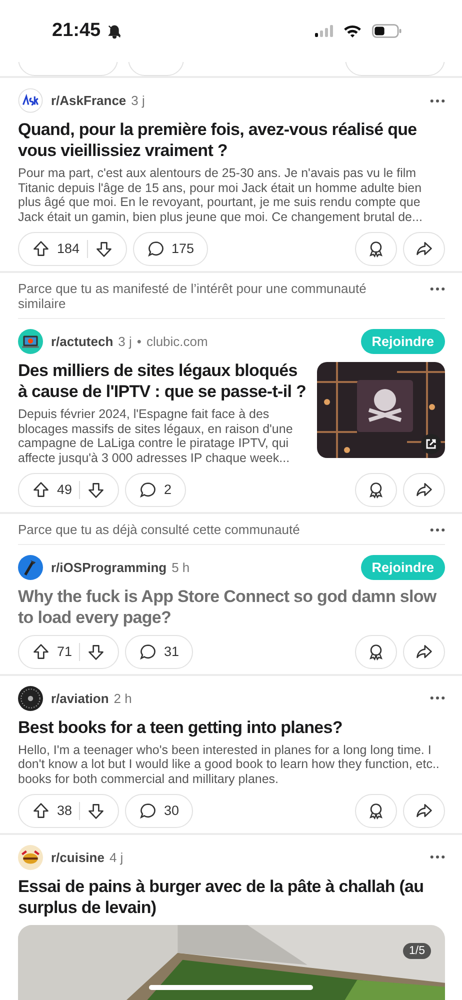 Image resolution: width=462 pixels, height=1000 pixels. What do you see at coordinates (77, 857) in the screenshot?
I see `subreddit-name: r/cuisine` at bounding box center [77, 857].